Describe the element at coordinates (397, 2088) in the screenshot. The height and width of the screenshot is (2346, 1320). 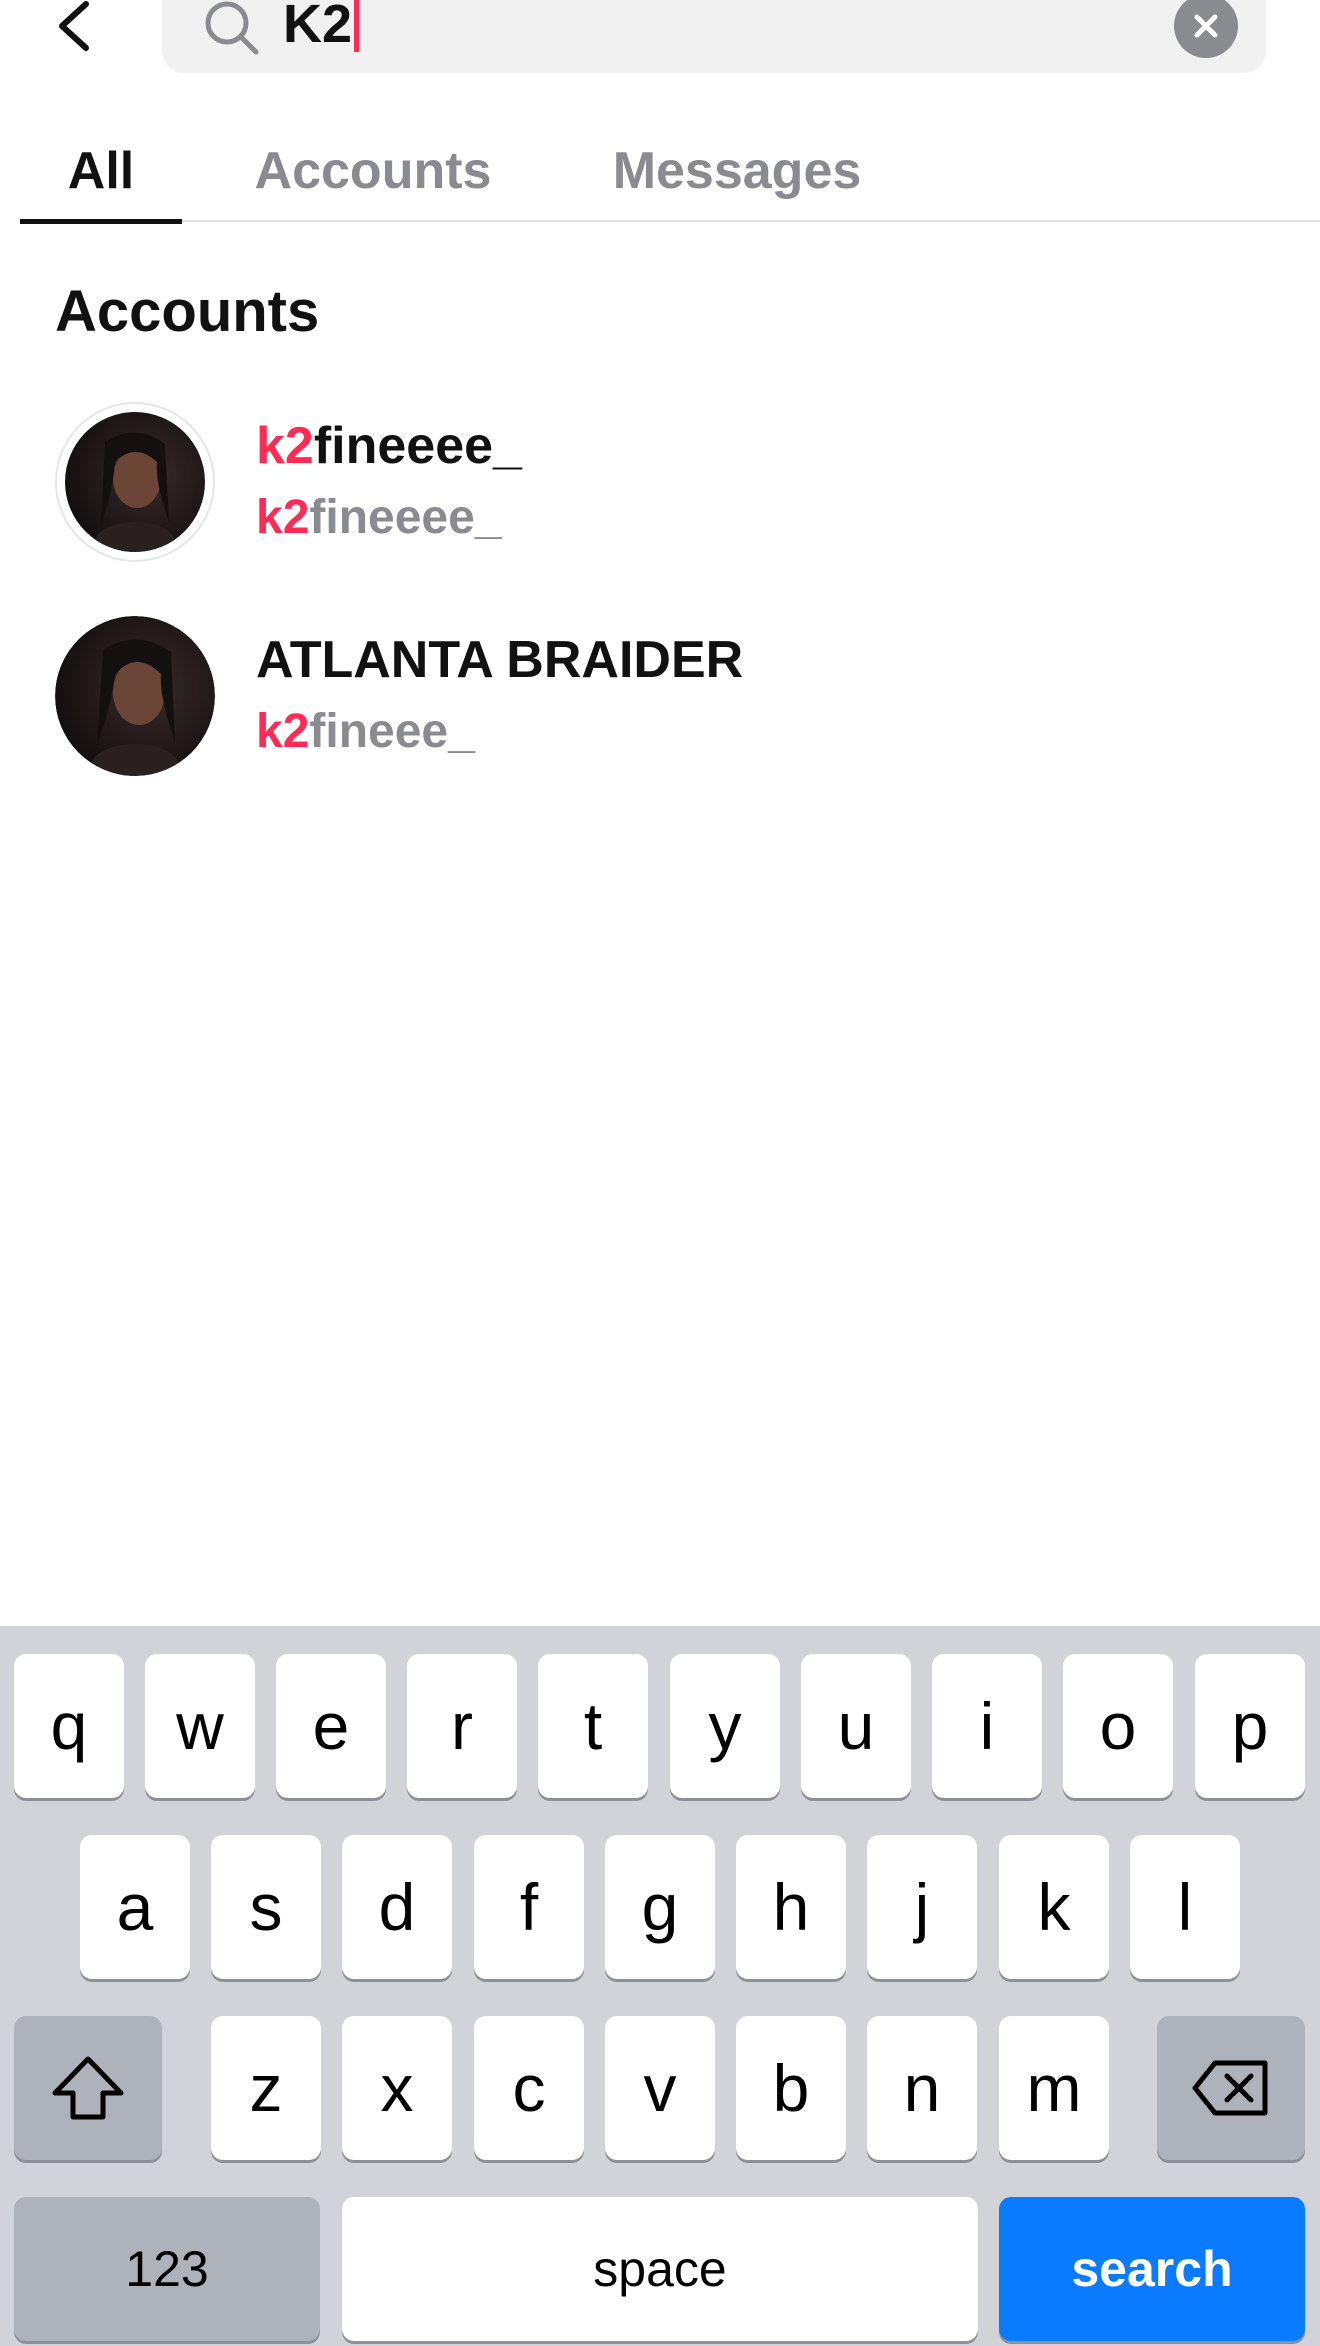
I see `key-x: x` at that location.